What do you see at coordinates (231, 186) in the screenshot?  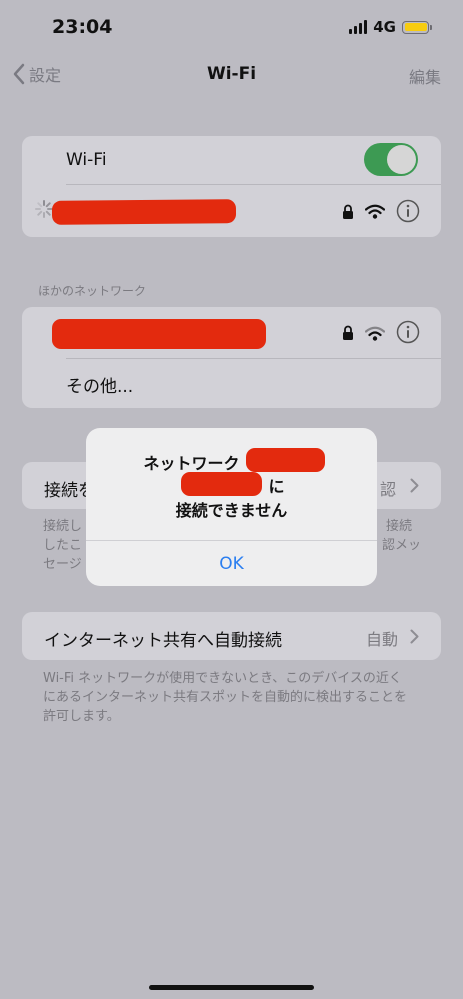 I see `wifi-card: Wi-Fi` at bounding box center [231, 186].